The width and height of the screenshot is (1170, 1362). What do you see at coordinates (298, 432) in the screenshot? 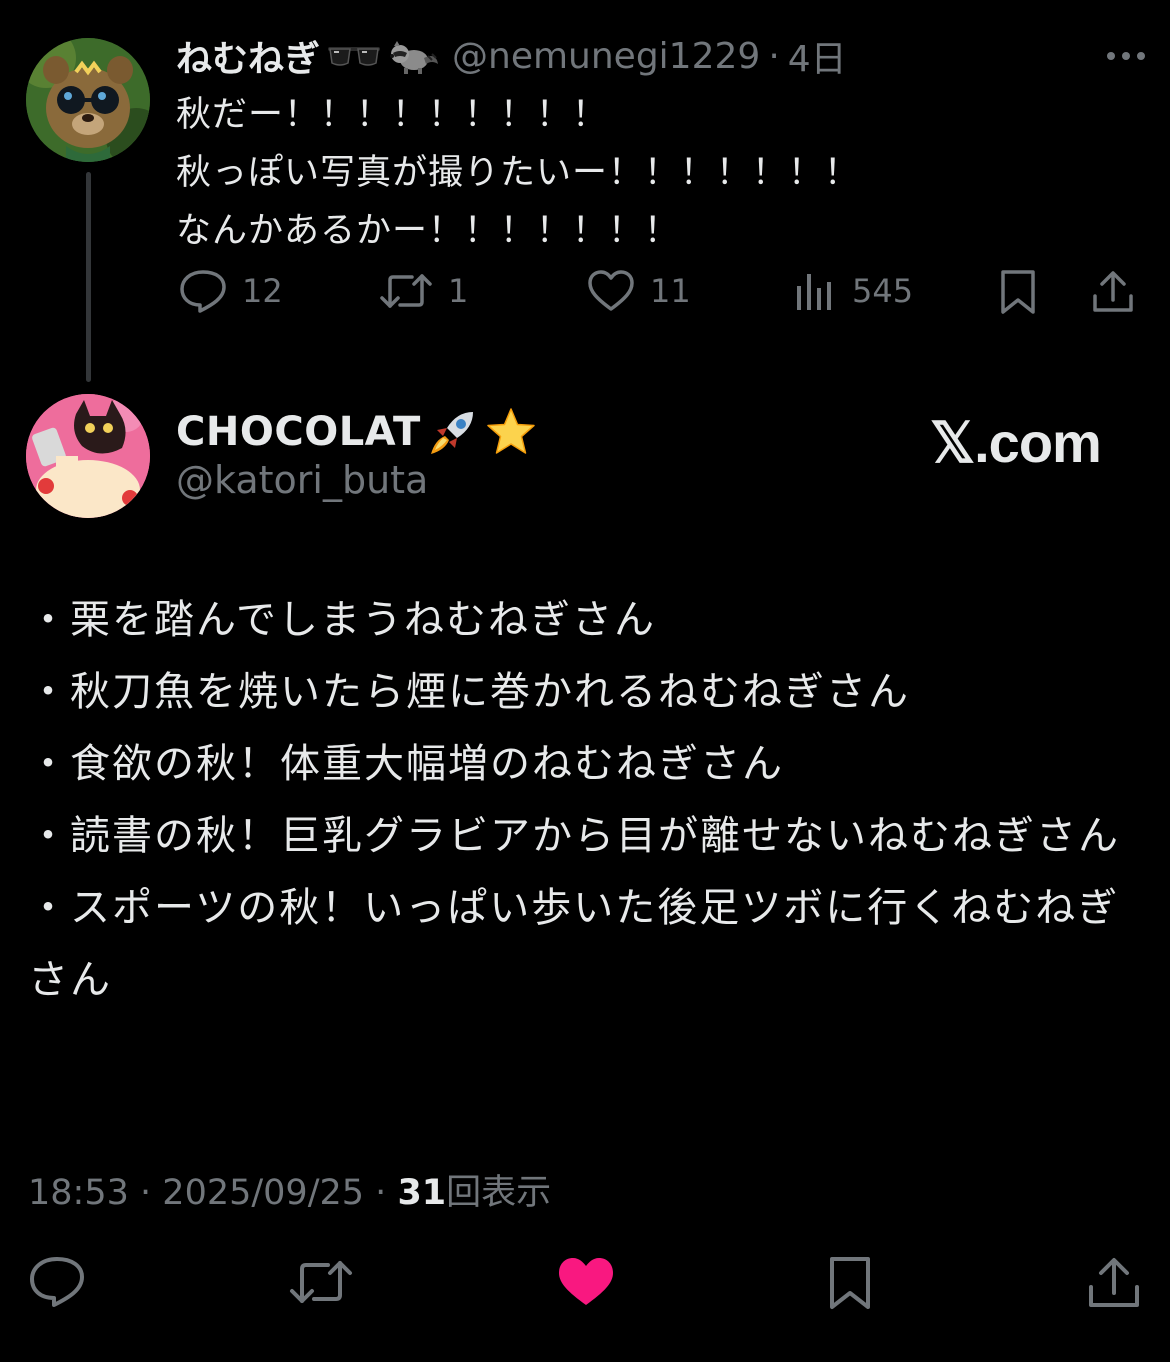
I see `quote-display-name: CHOCOLAT` at bounding box center [298, 432].